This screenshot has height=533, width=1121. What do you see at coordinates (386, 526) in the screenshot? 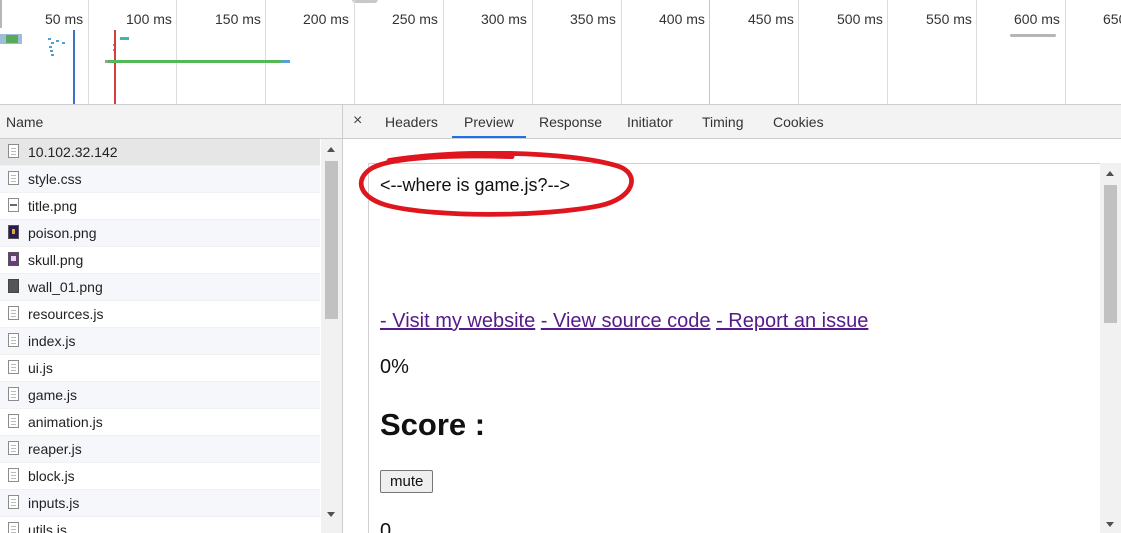
I see `score-value: 0` at bounding box center [386, 526].